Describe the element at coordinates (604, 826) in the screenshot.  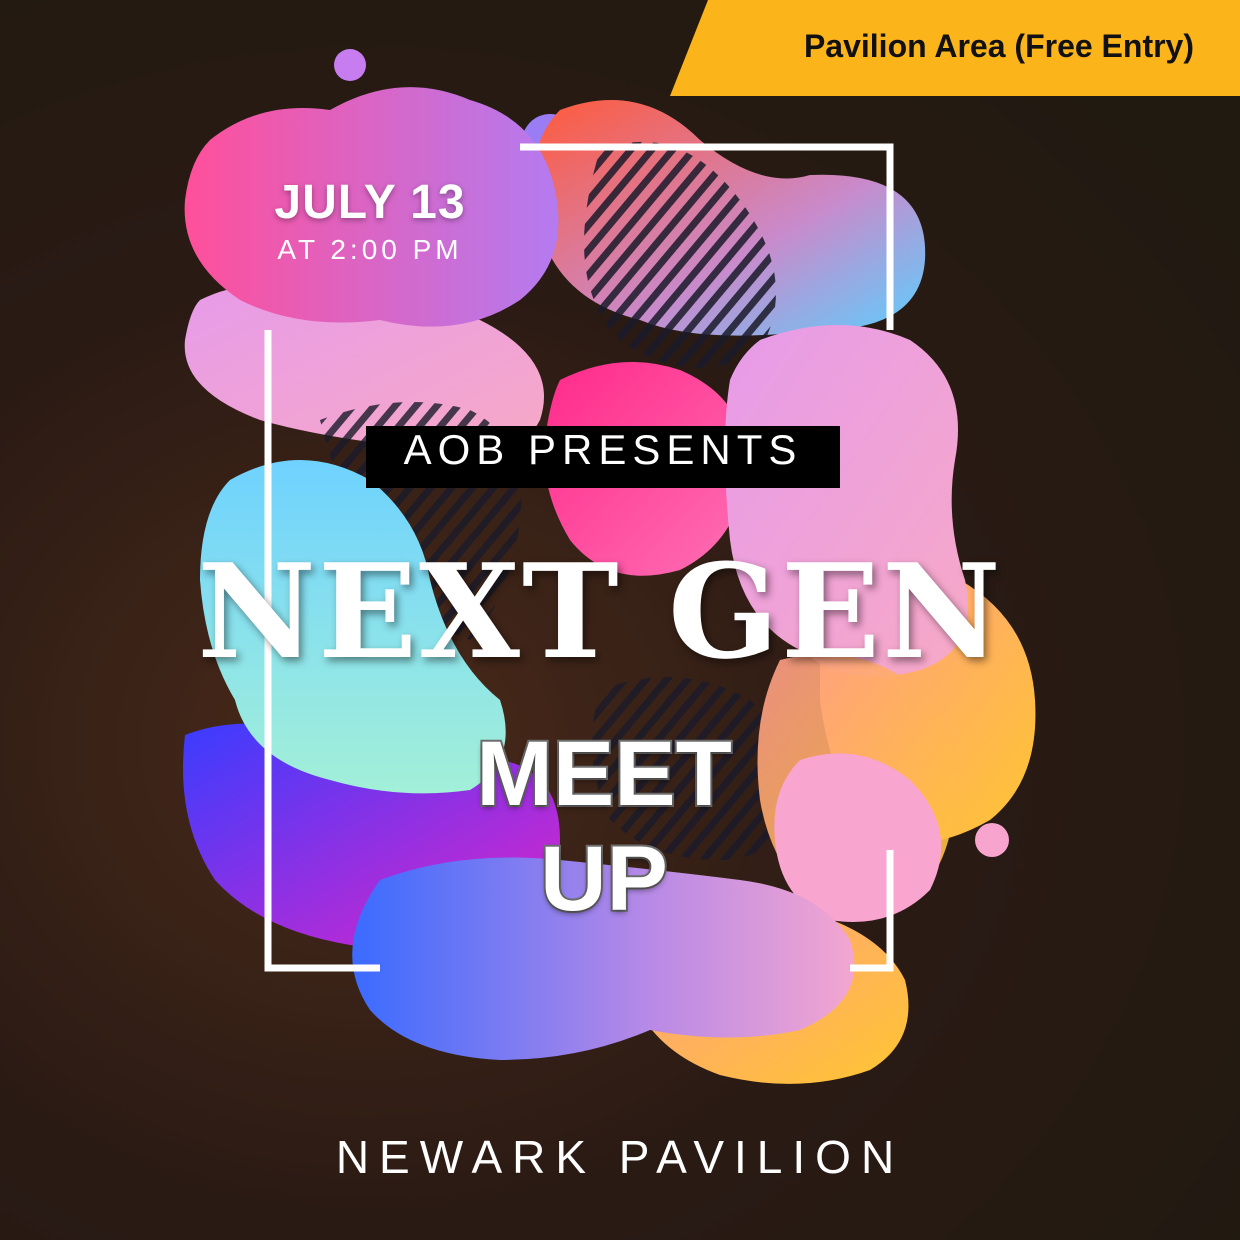
I see `event-subtitle: MEET UP` at that location.